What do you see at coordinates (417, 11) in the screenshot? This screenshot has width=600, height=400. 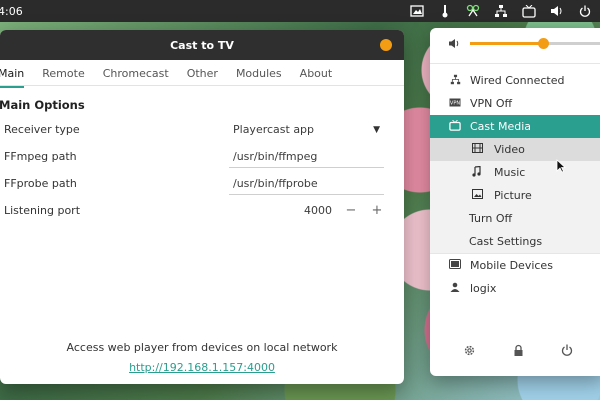 I see `screenshot-icon` at bounding box center [417, 11].